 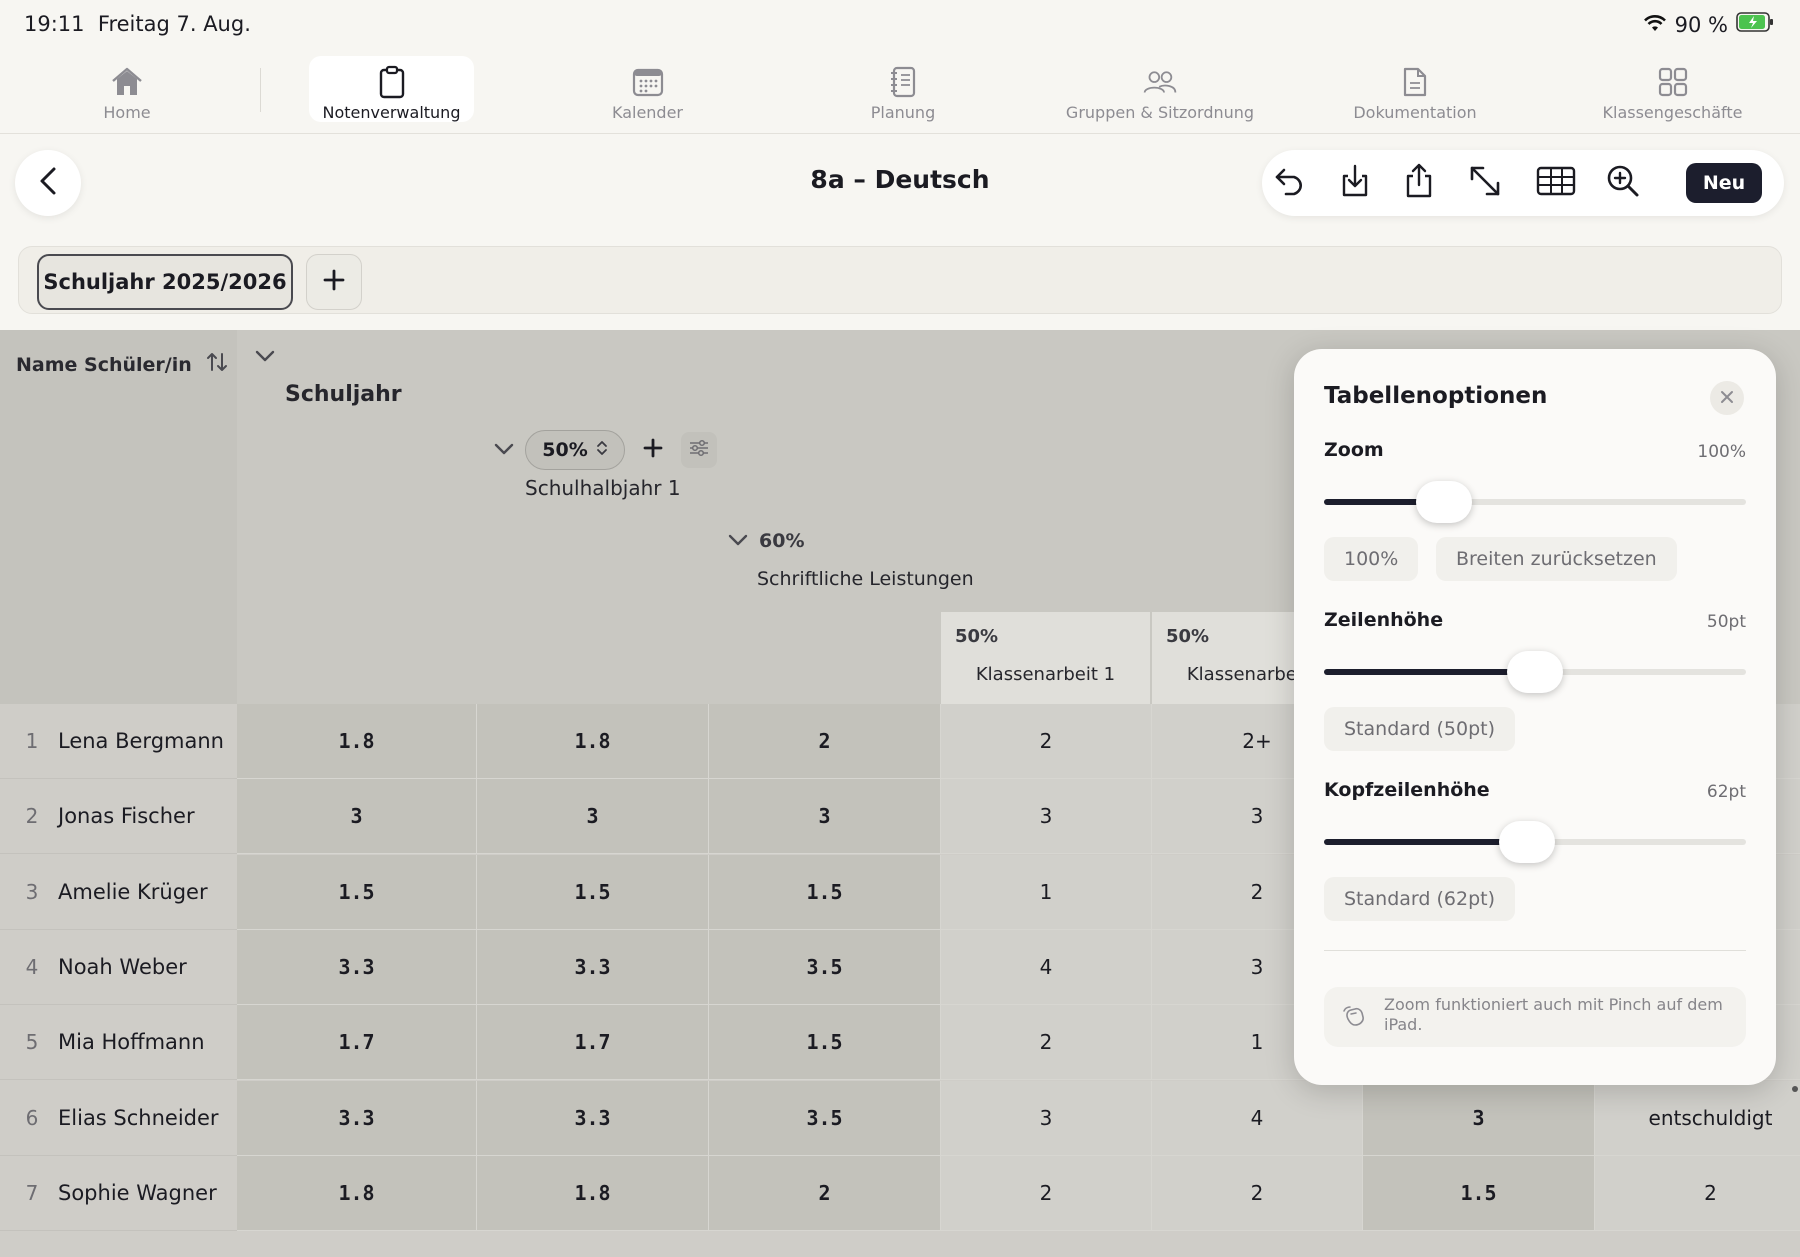 What do you see at coordinates (391, 89) in the screenshot?
I see `tab-notenverwaltung: Notenverwaltung` at bounding box center [391, 89].